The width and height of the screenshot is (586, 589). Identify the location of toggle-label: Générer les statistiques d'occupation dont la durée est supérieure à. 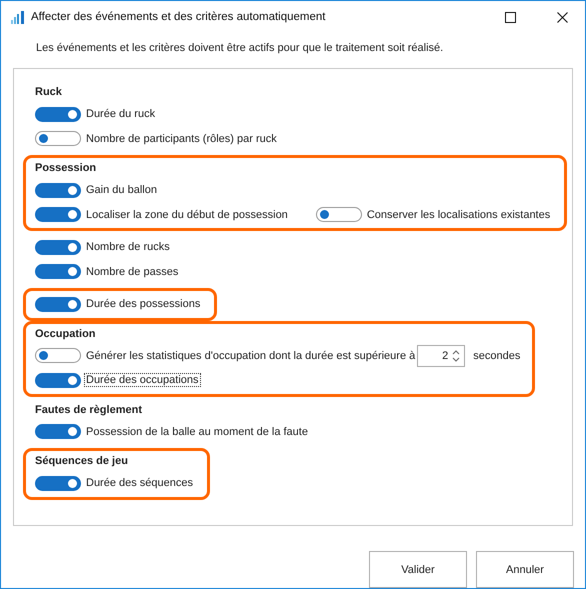
(250, 355).